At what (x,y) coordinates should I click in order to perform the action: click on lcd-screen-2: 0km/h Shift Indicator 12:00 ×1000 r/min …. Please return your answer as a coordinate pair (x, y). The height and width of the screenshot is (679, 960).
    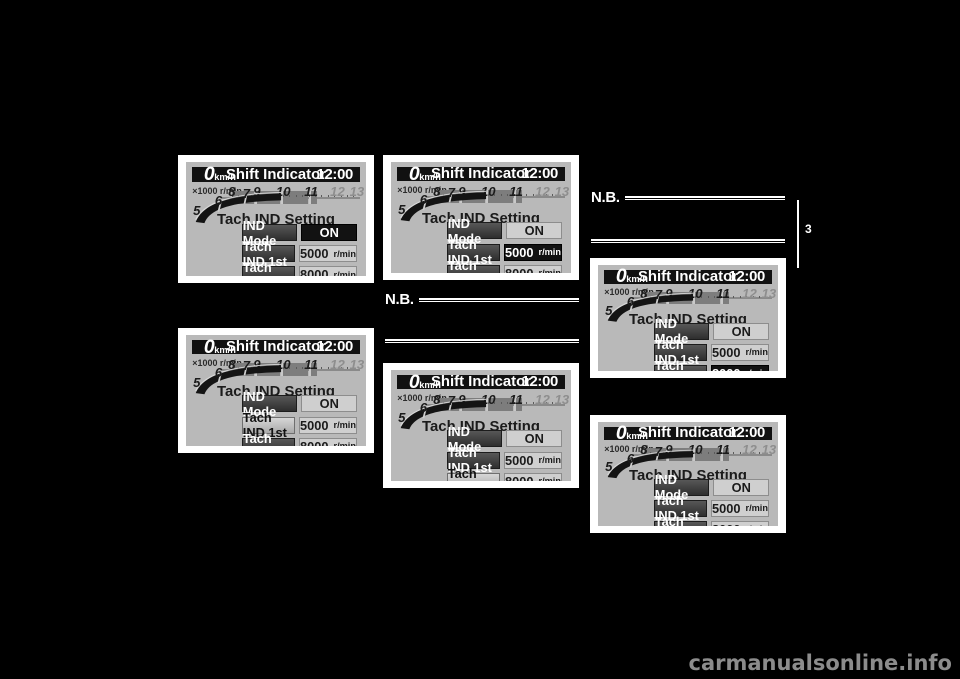
    Looking at the image, I should click on (481, 217).